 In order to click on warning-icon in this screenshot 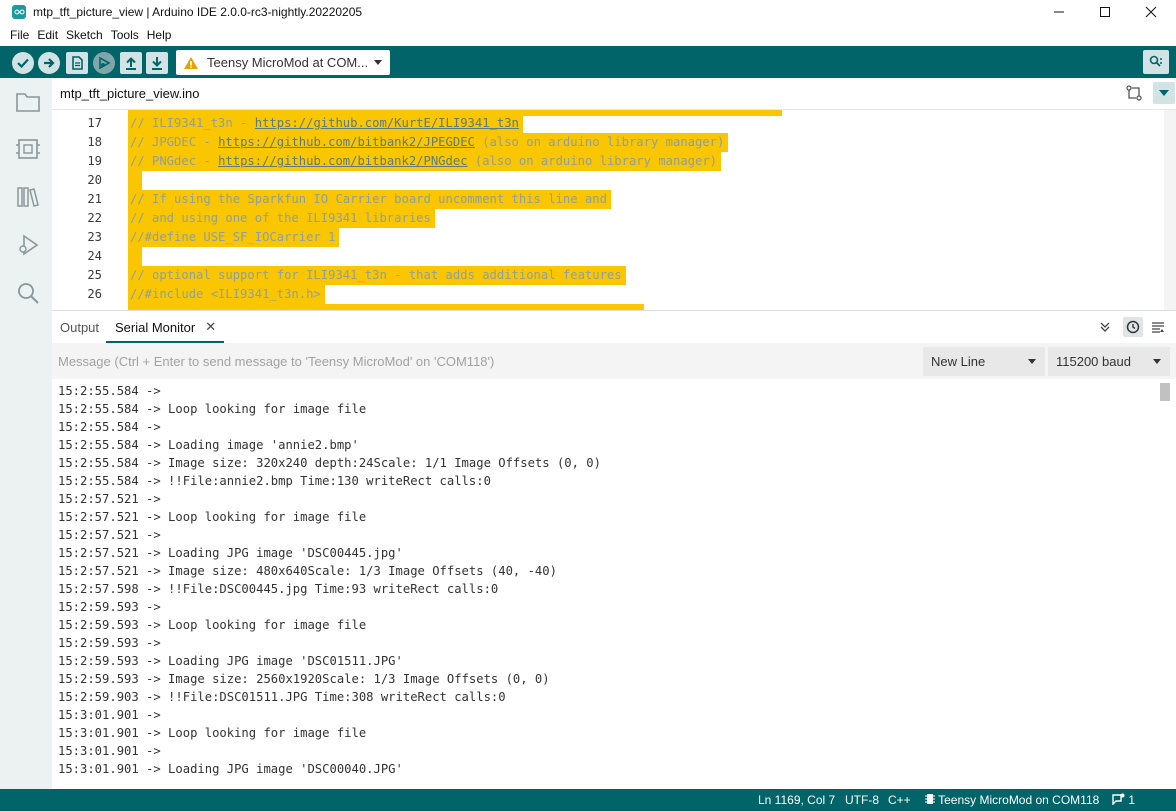, I will do `click(191, 62)`.